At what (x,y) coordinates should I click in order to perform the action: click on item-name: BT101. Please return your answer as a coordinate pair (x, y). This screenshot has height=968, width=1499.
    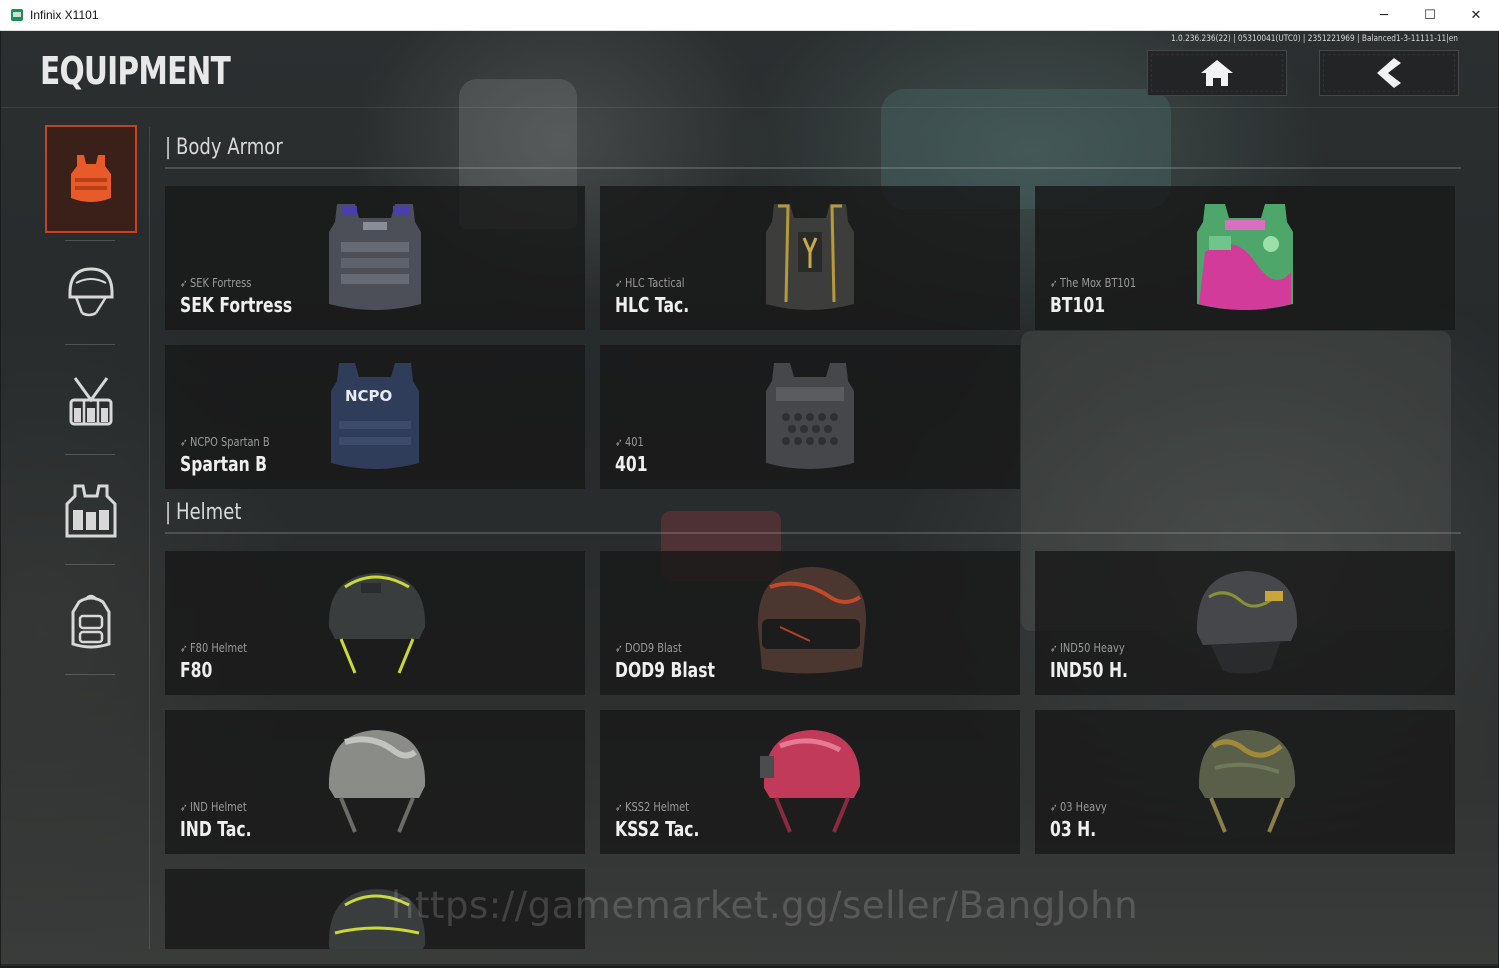
    Looking at the image, I should click on (1078, 305).